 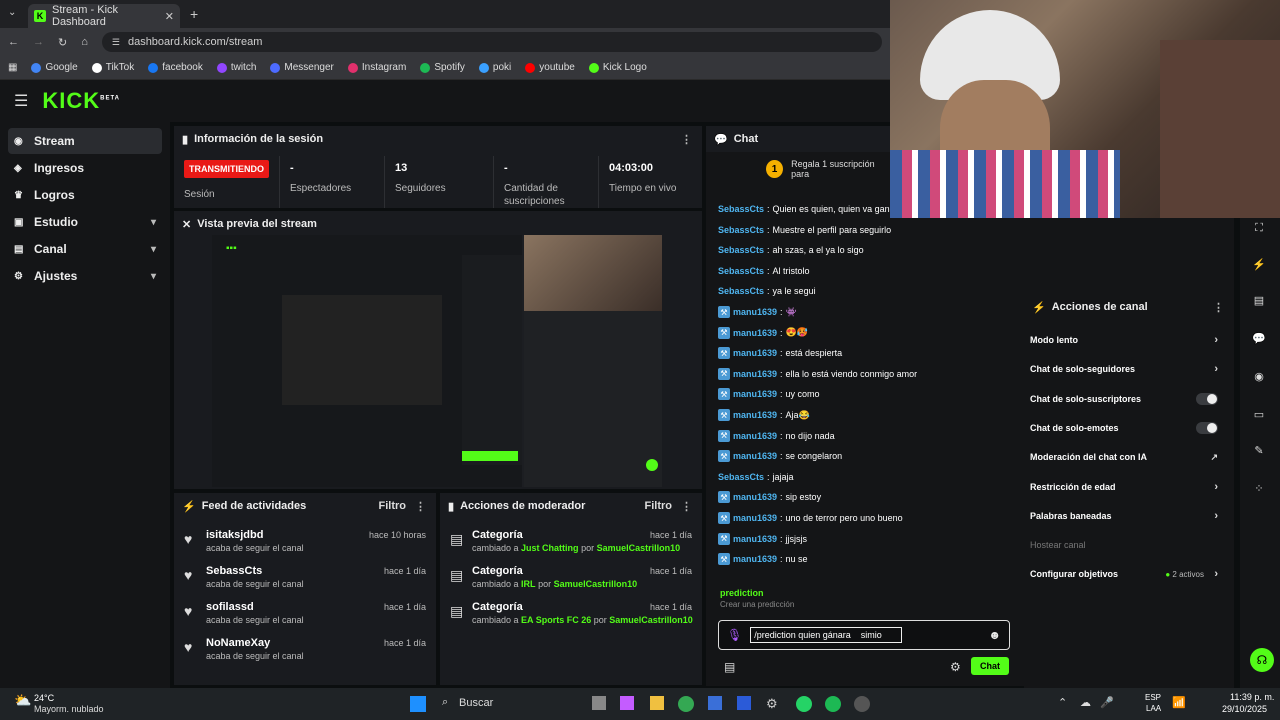 I want to click on bookmark-item: TikTok, so click(x=112, y=67).